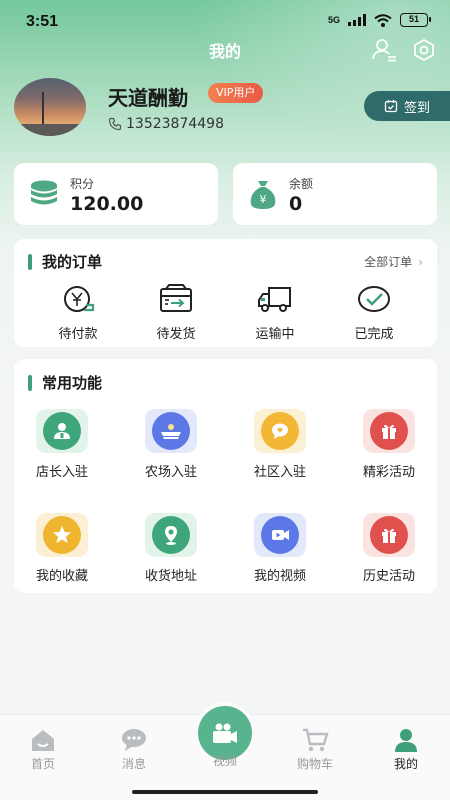  I want to click on order-in-transit: 运输中, so click(275, 312).